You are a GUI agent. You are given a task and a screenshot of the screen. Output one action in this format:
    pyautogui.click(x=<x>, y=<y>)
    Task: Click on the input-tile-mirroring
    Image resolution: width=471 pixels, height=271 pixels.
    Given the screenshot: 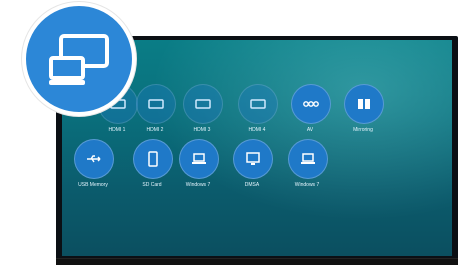 What is the action you would take?
    pyautogui.click(x=364, y=104)
    